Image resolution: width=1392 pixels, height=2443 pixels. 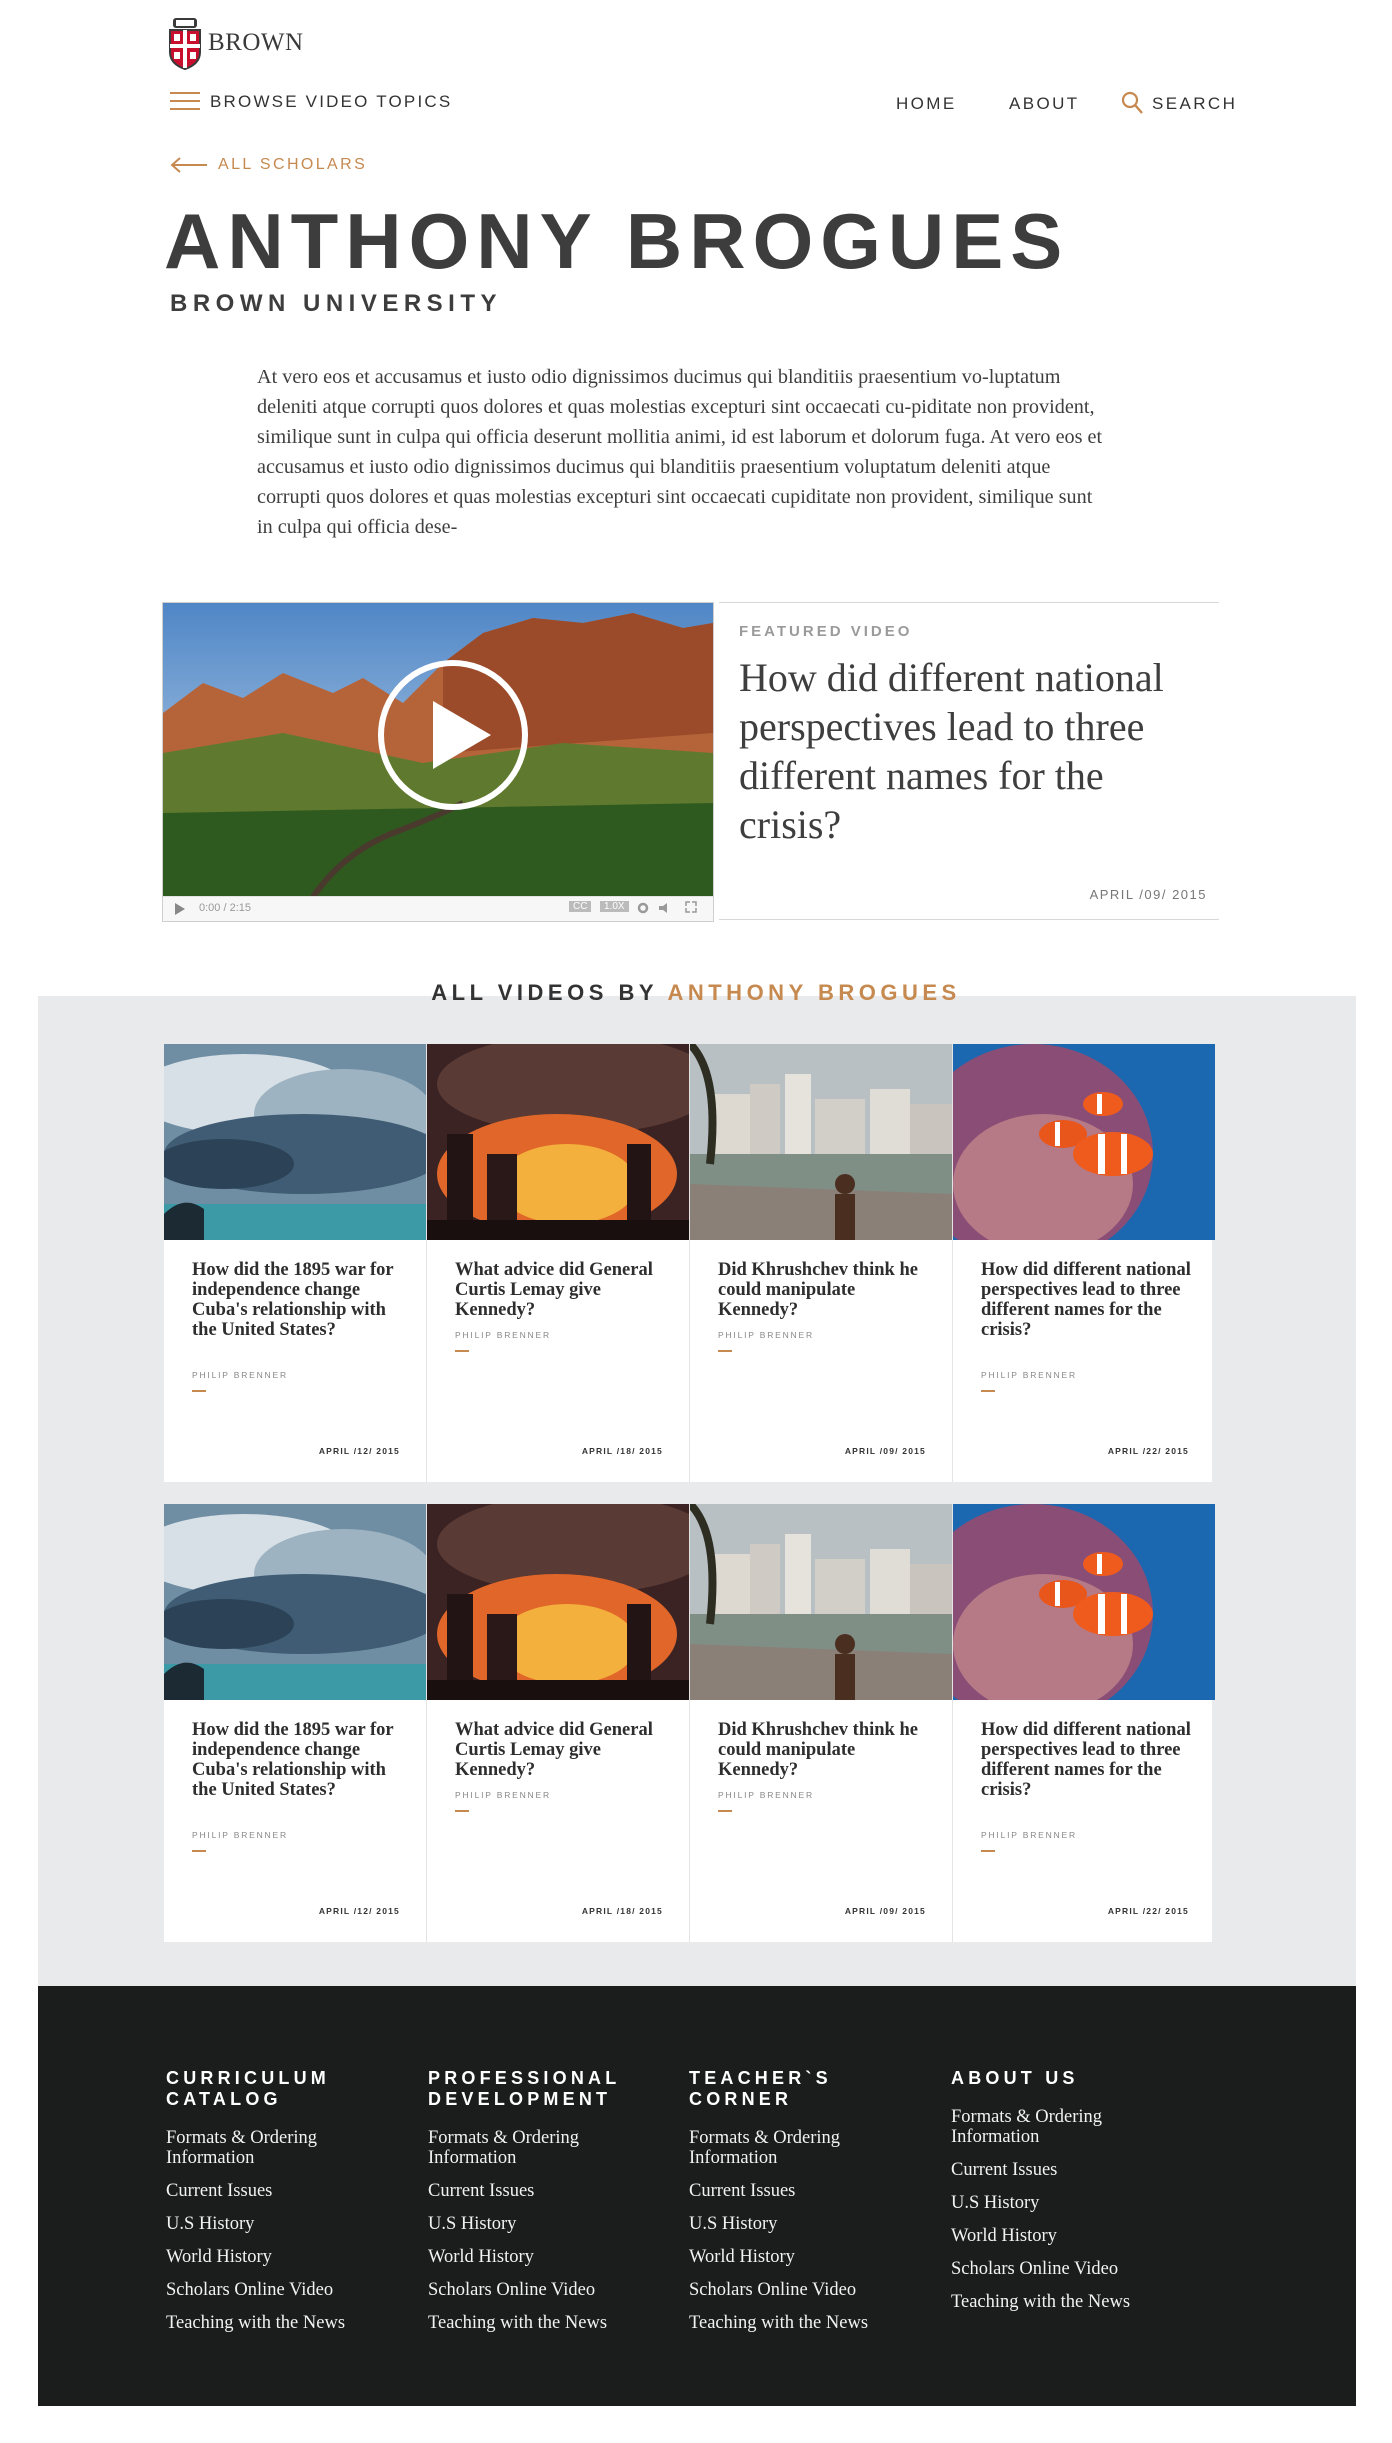 What do you see at coordinates (643, 908) in the screenshot?
I see `settings-gear-icon` at bounding box center [643, 908].